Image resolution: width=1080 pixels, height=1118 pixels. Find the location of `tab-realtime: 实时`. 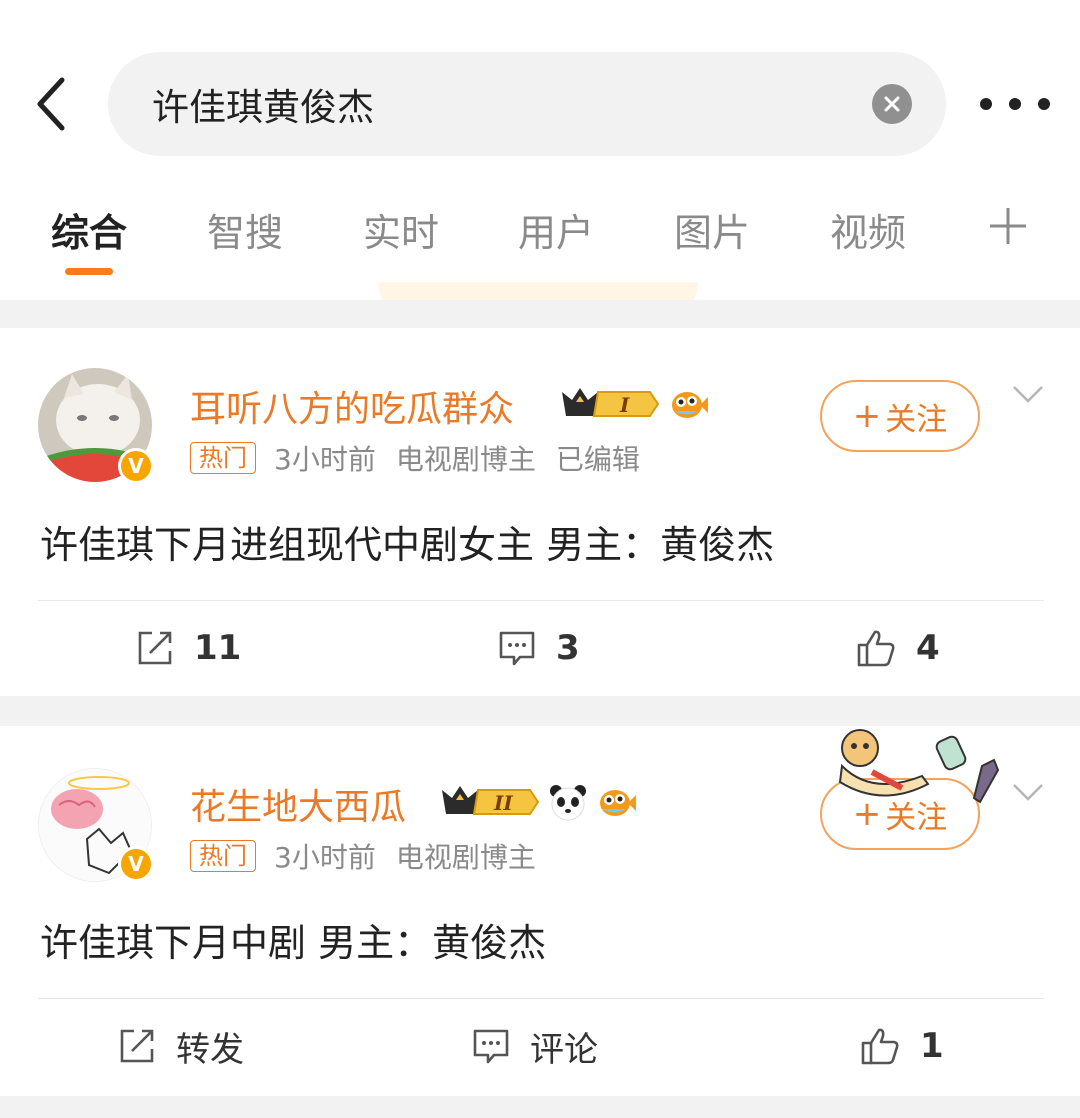

tab-realtime: 实时 is located at coordinates (401, 228).